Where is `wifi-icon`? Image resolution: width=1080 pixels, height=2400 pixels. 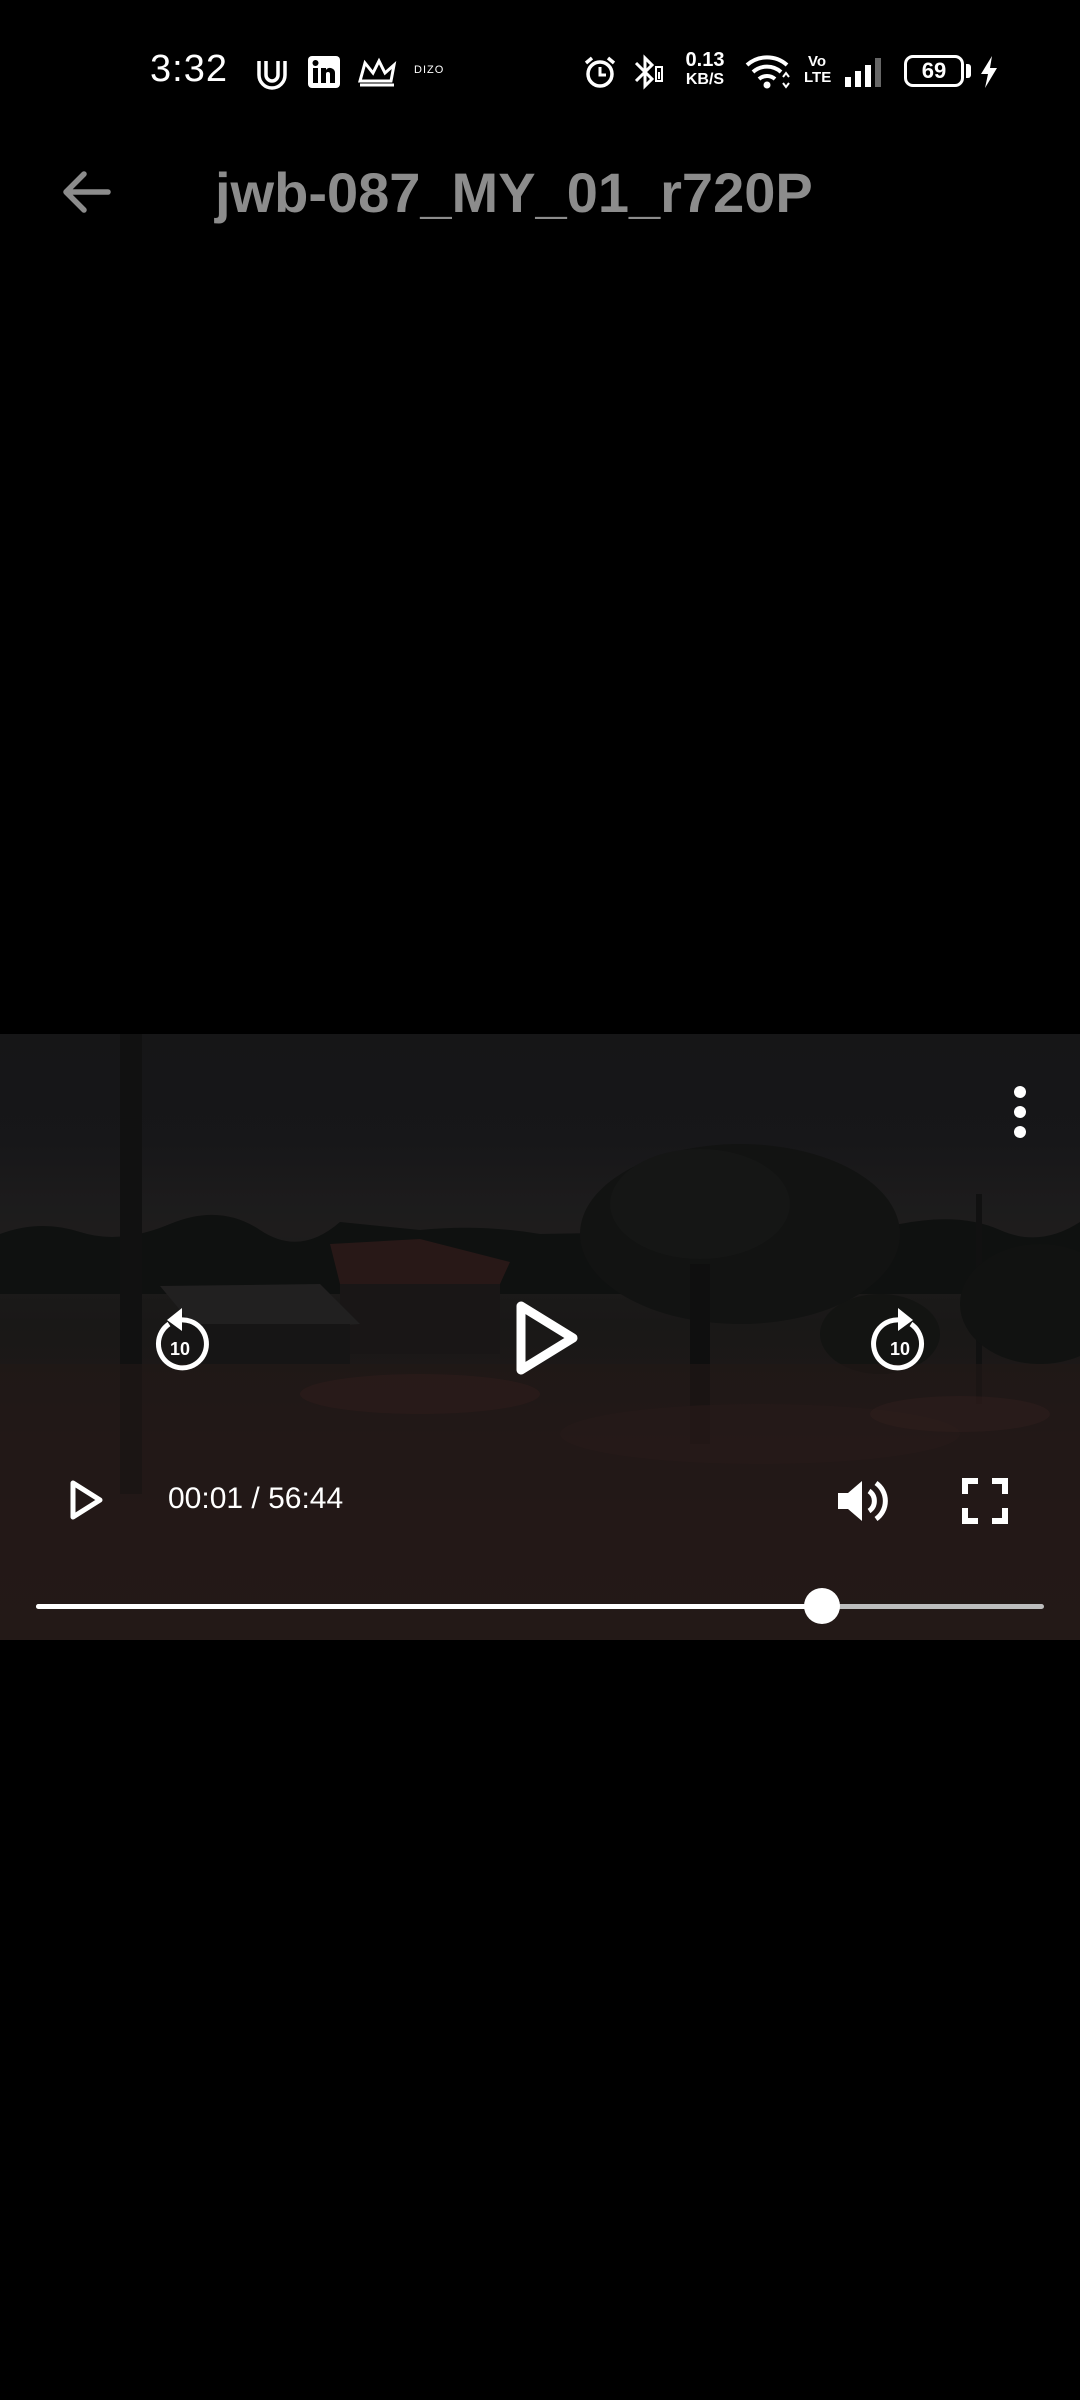 wifi-icon is located at coordinates (767, 72).